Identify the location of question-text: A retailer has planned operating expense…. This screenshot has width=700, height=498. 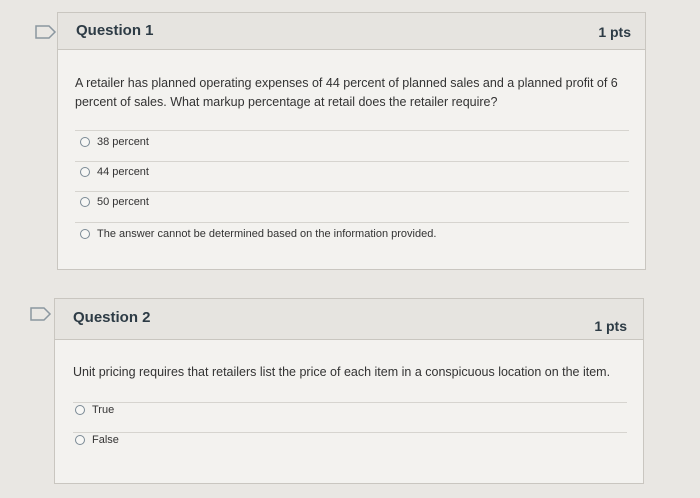
(346, 92).